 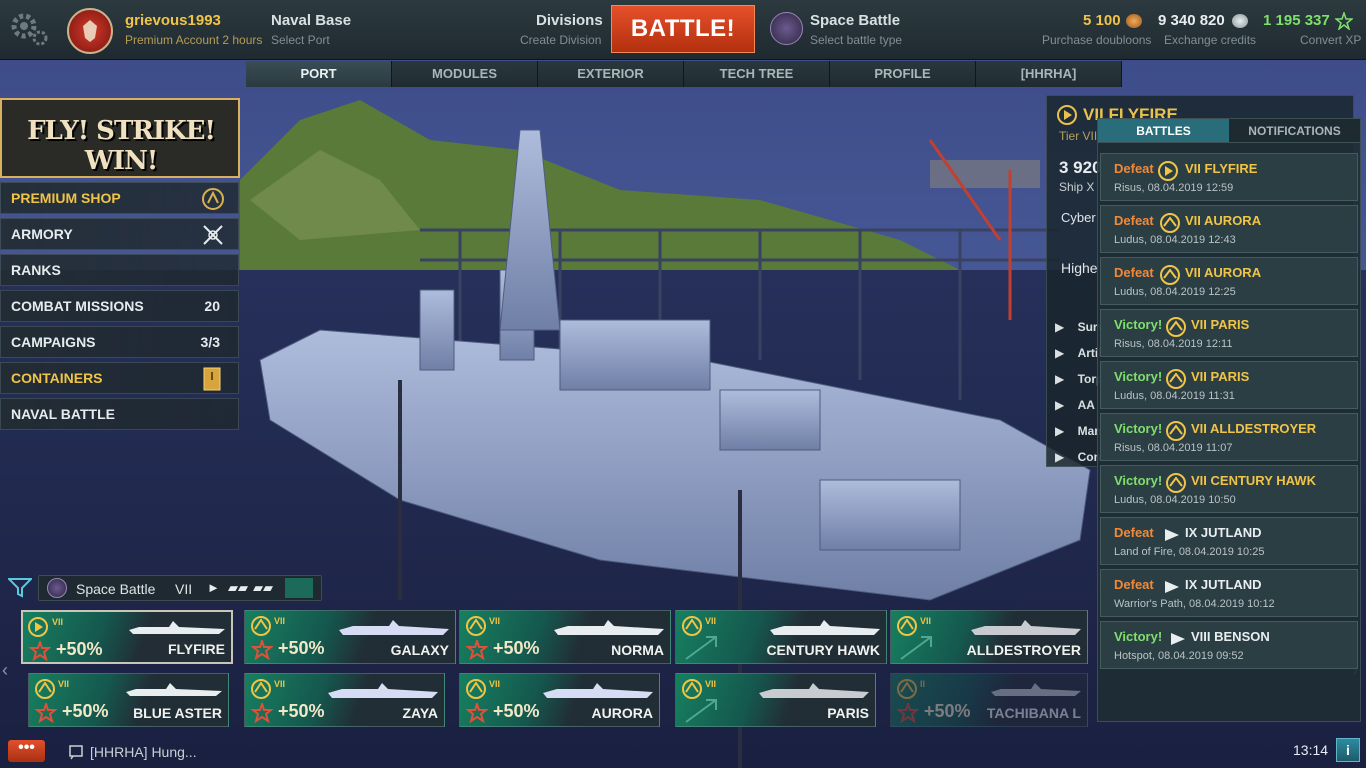 I want to click on menu-armory: ARMORY, so click(x=119, y=234).